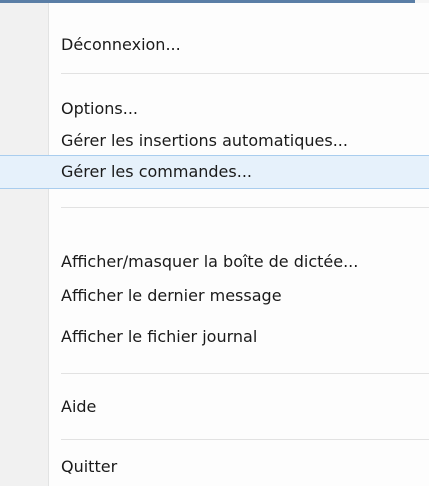 This screenshot has height=486, width=429. Describe the element at coordinates (239, 467) in the screenshot. I see `menu-item-quitter: Quitter` at that location.